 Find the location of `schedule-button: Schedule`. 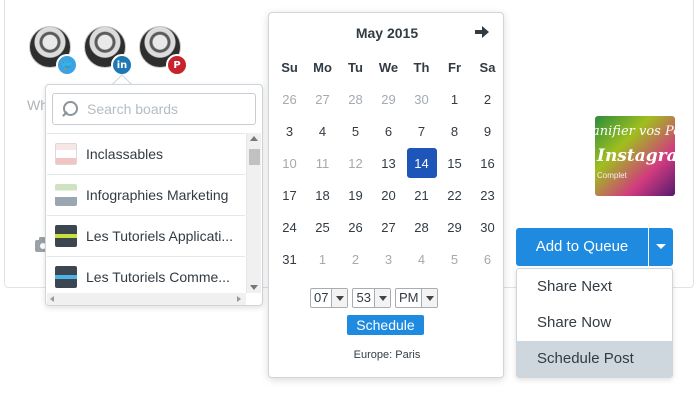

schedule-button: Schedule is located at coordinates (385, 325).